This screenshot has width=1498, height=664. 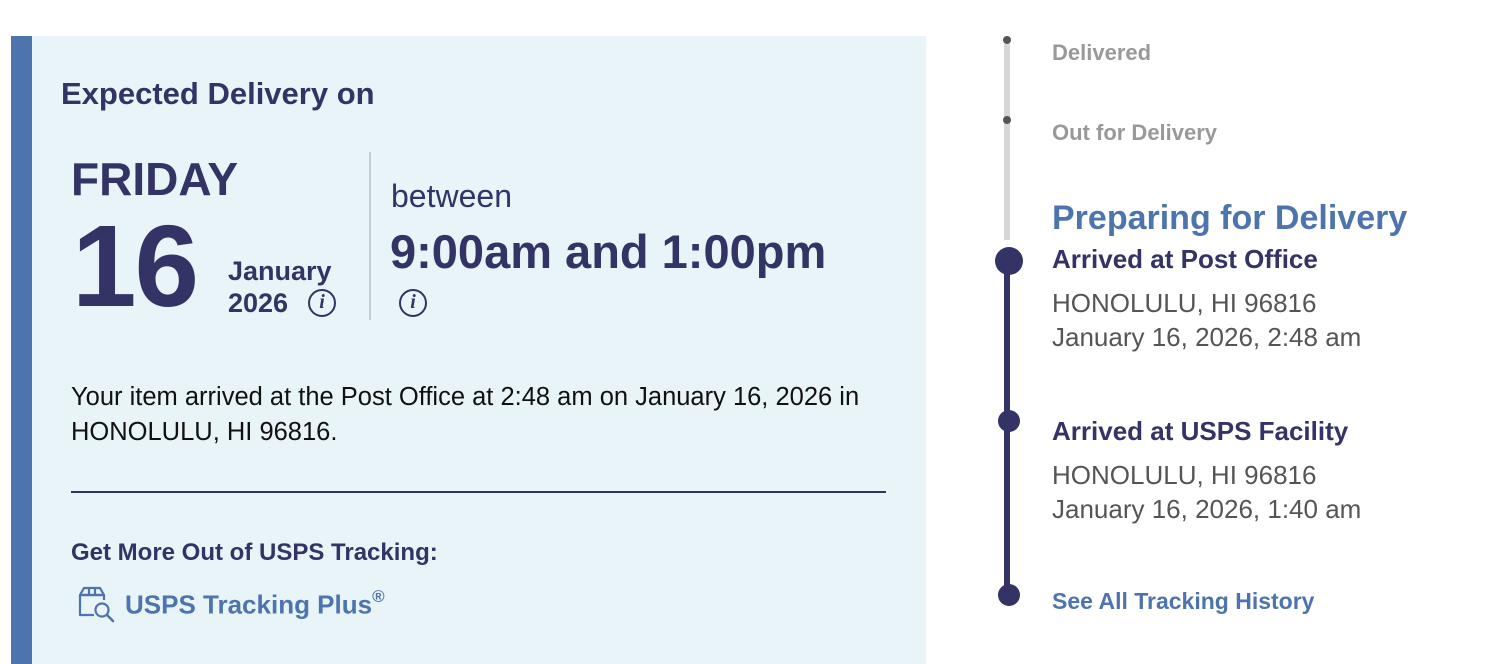 What do you see at coordinates (1230, 218) in the screenshot?
I see `current-status: Preparing for Delivery` at bounding box center [1230, 218].